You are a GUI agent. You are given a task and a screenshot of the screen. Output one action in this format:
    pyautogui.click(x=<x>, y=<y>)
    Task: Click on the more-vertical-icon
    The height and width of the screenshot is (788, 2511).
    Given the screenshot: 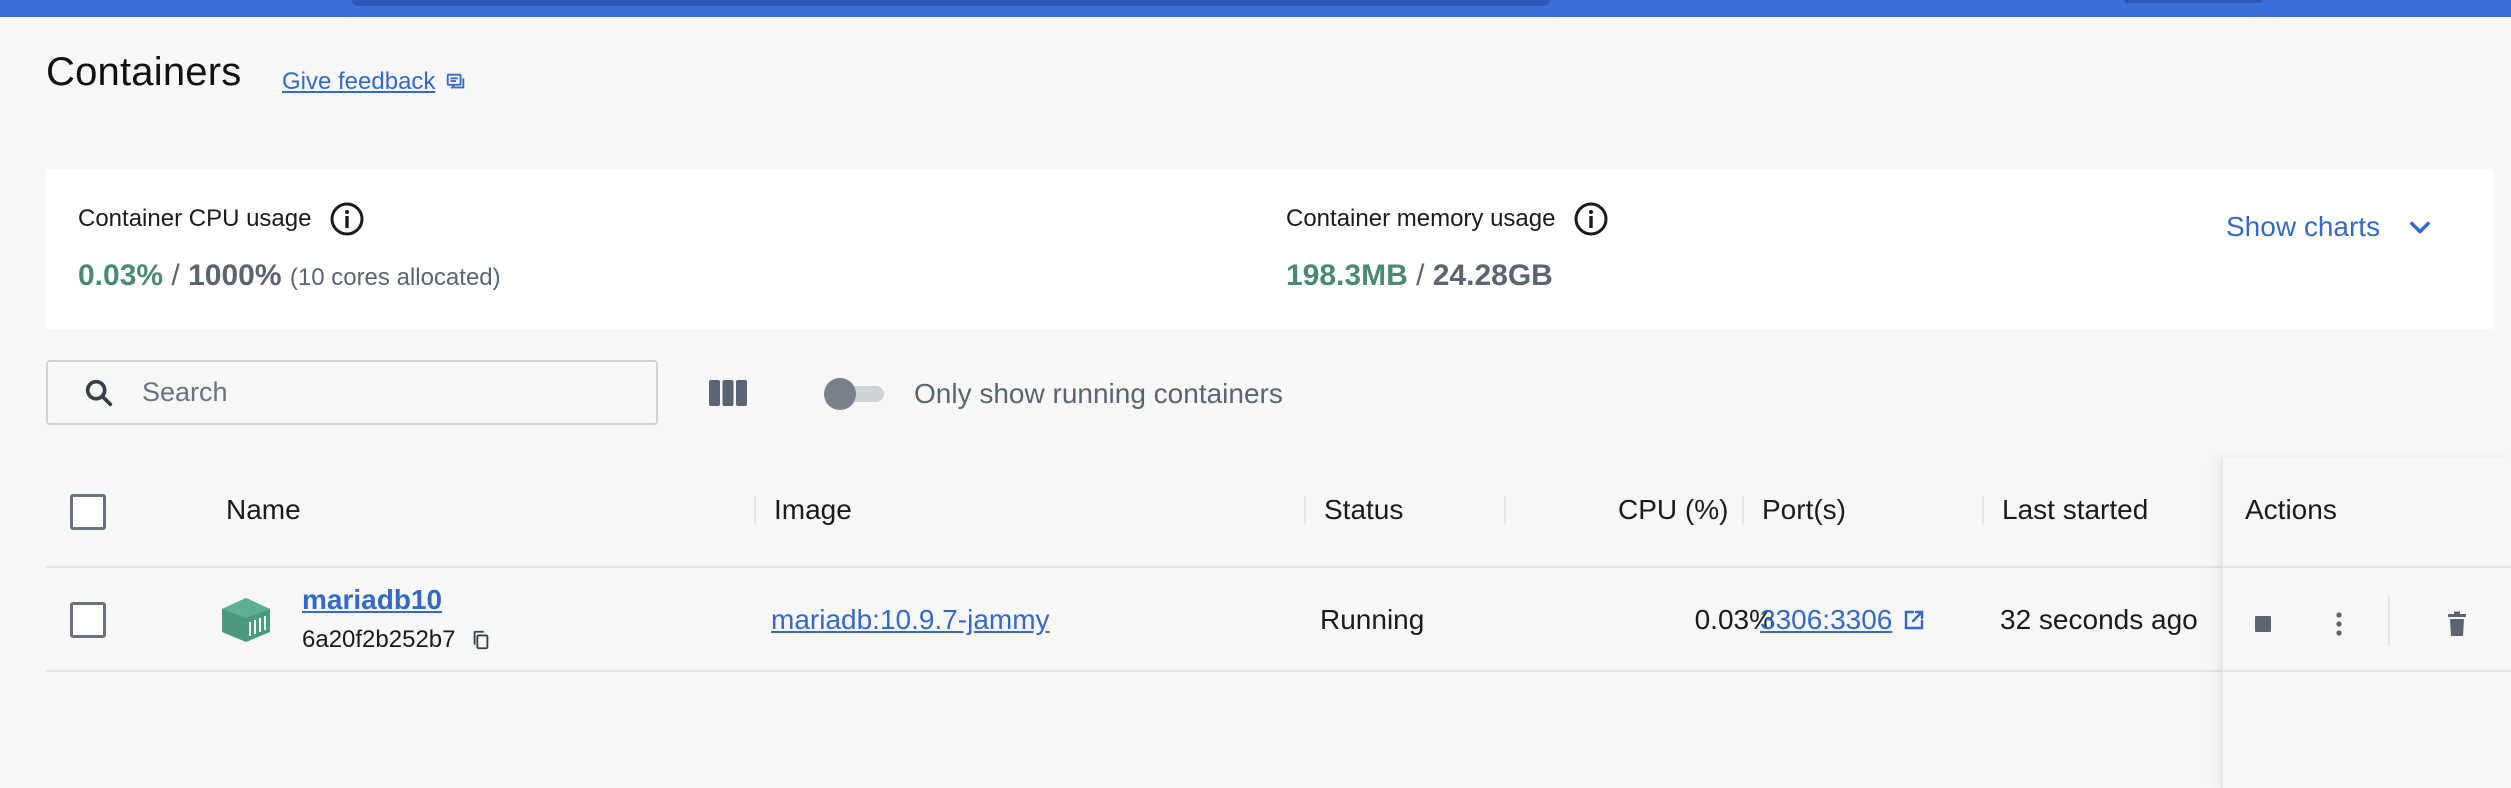 What is the action you would take?
    pyautogui.click(x=2339, y=624)
    